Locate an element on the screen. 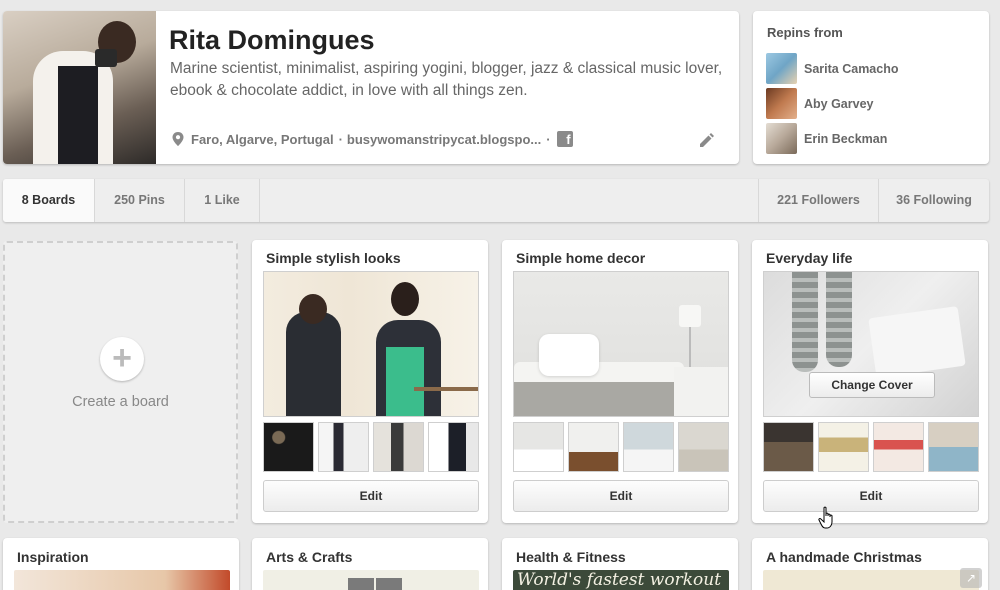 This screenshot has height=590, width=1000. board-cover: Change Cover is located at coordinates (871, 344).